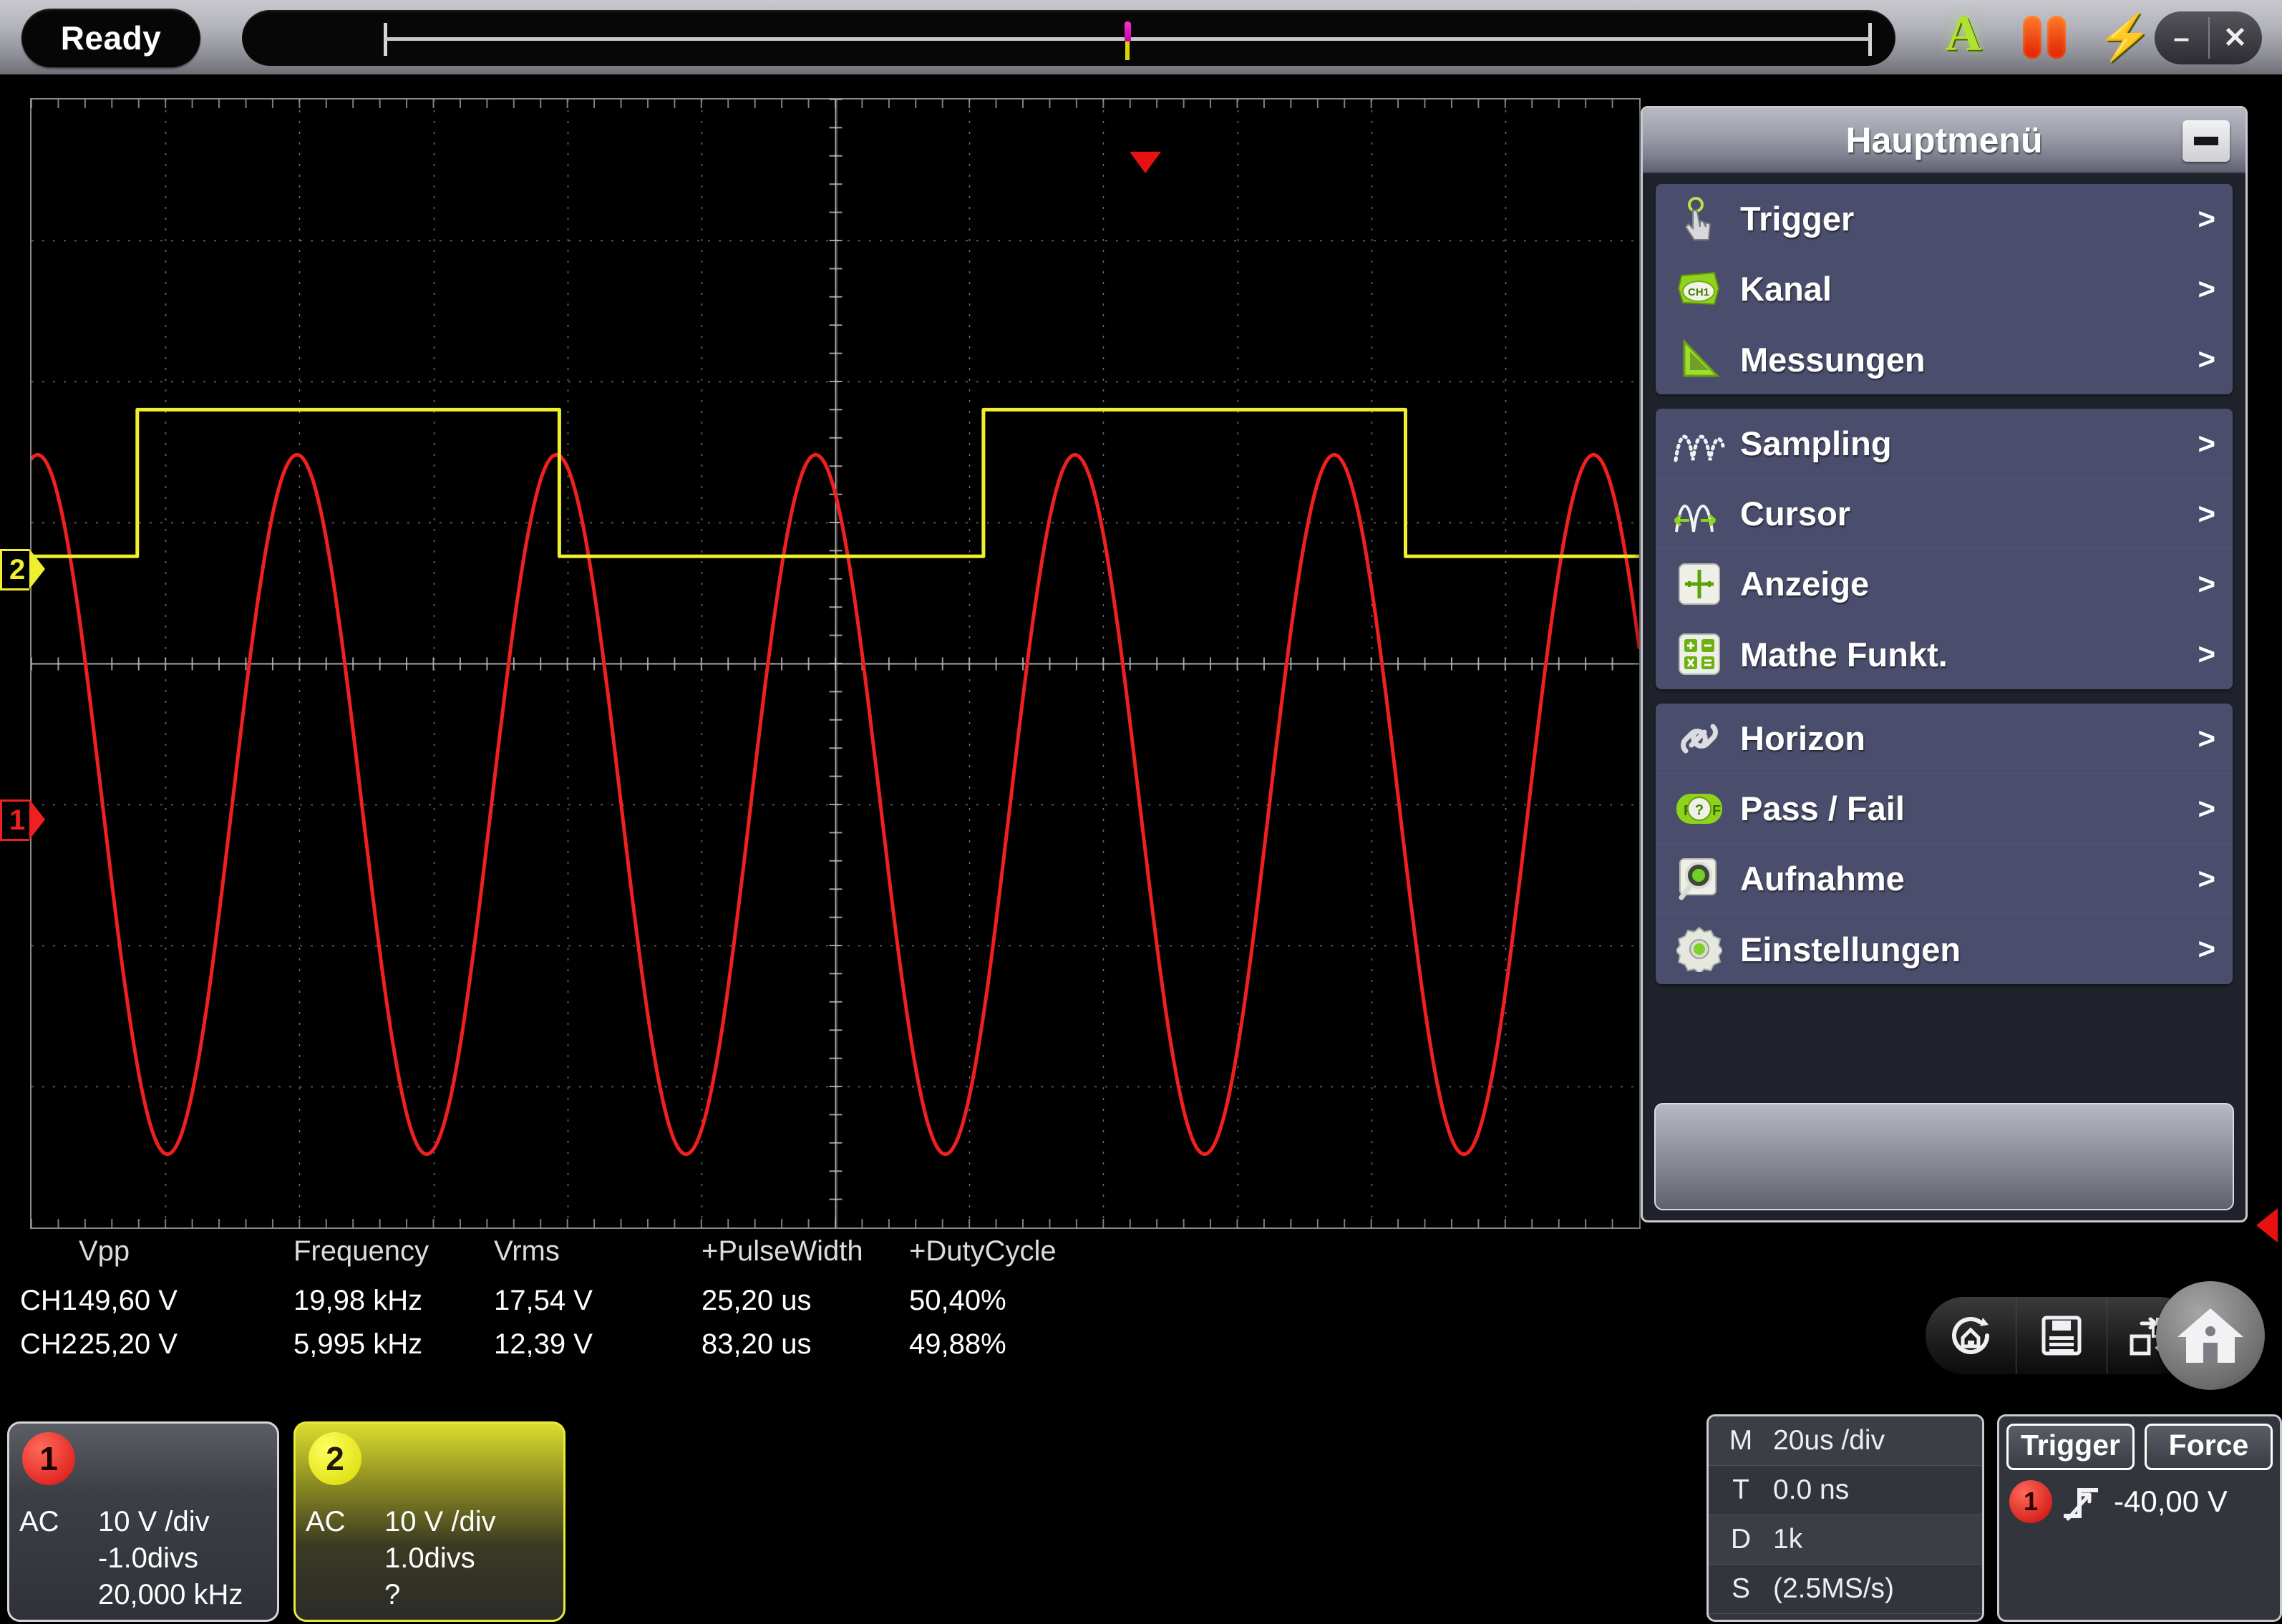 The width and height of the screenshot is (2282, 1624). What do you see at coordinates (49, 1300) in the screenshot?
I see `cell-channel: CH1` at bounding box center [49, 1300].